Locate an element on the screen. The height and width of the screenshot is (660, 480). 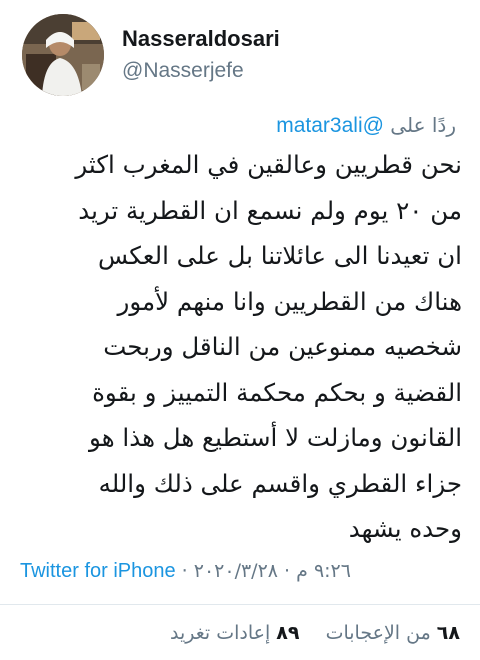
retweets-stat: ٨٩ إعادات تغريد is located at coordinates (235, 633).